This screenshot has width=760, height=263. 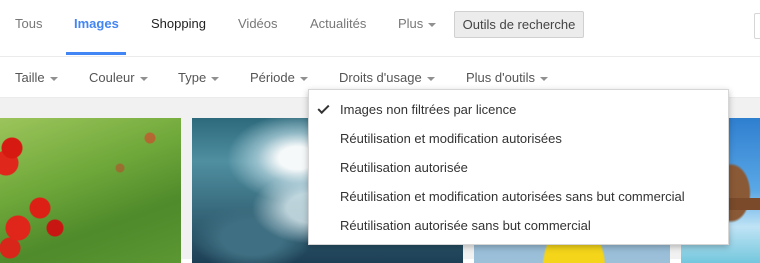 I want to click on tool-size-label: Taille, so click(x=30, y=77).